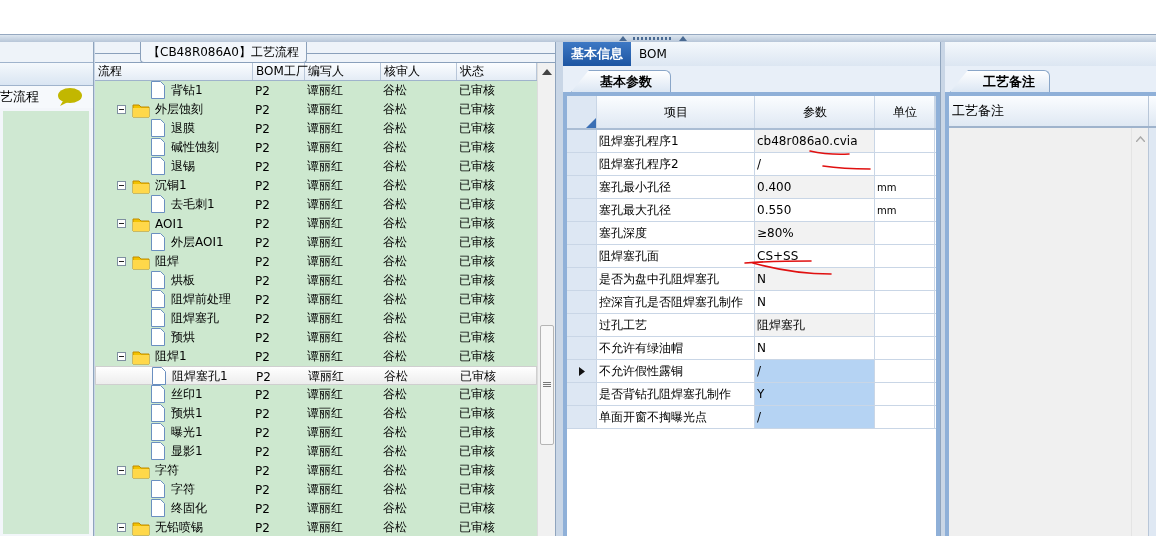 The width and height of the screenshot is (1156, 536). I want to click on parameter-cell: 阻焊塞孔, so click(815, 325).